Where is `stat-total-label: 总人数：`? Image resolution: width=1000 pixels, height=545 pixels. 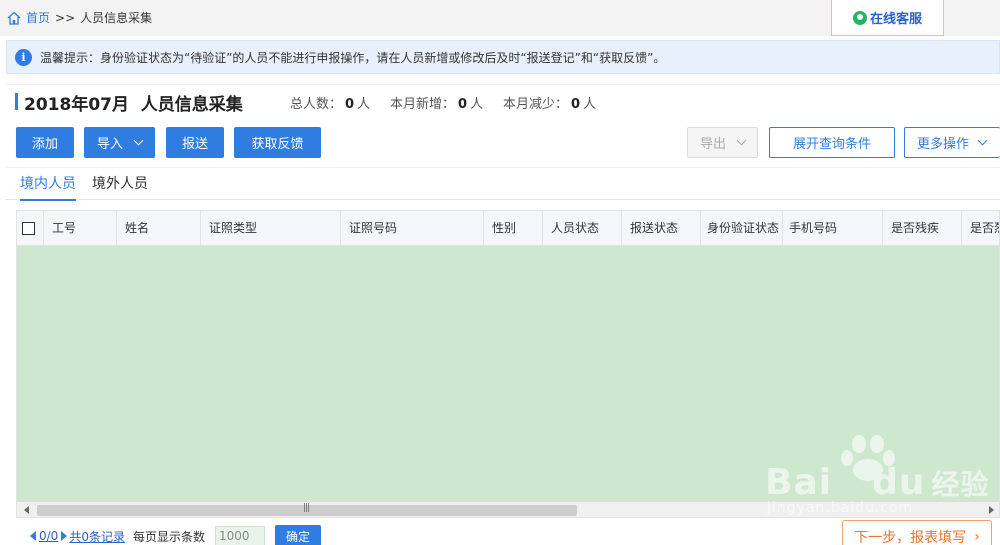 stat-total-label: 总人数： is located at coordinates (316, 104).